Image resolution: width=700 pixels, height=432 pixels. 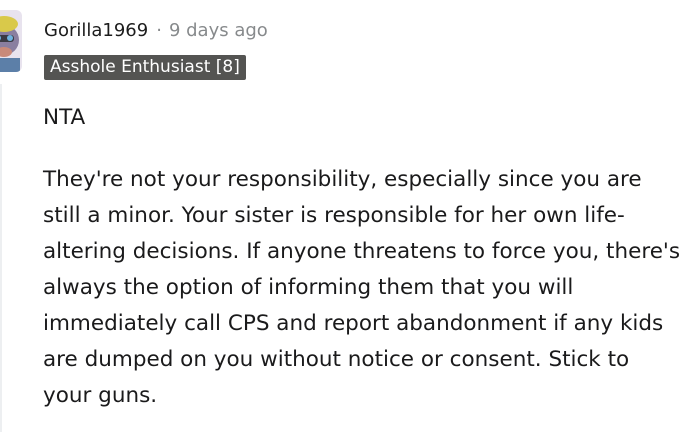 I want to click on avatar, so click(x=11, y=41).